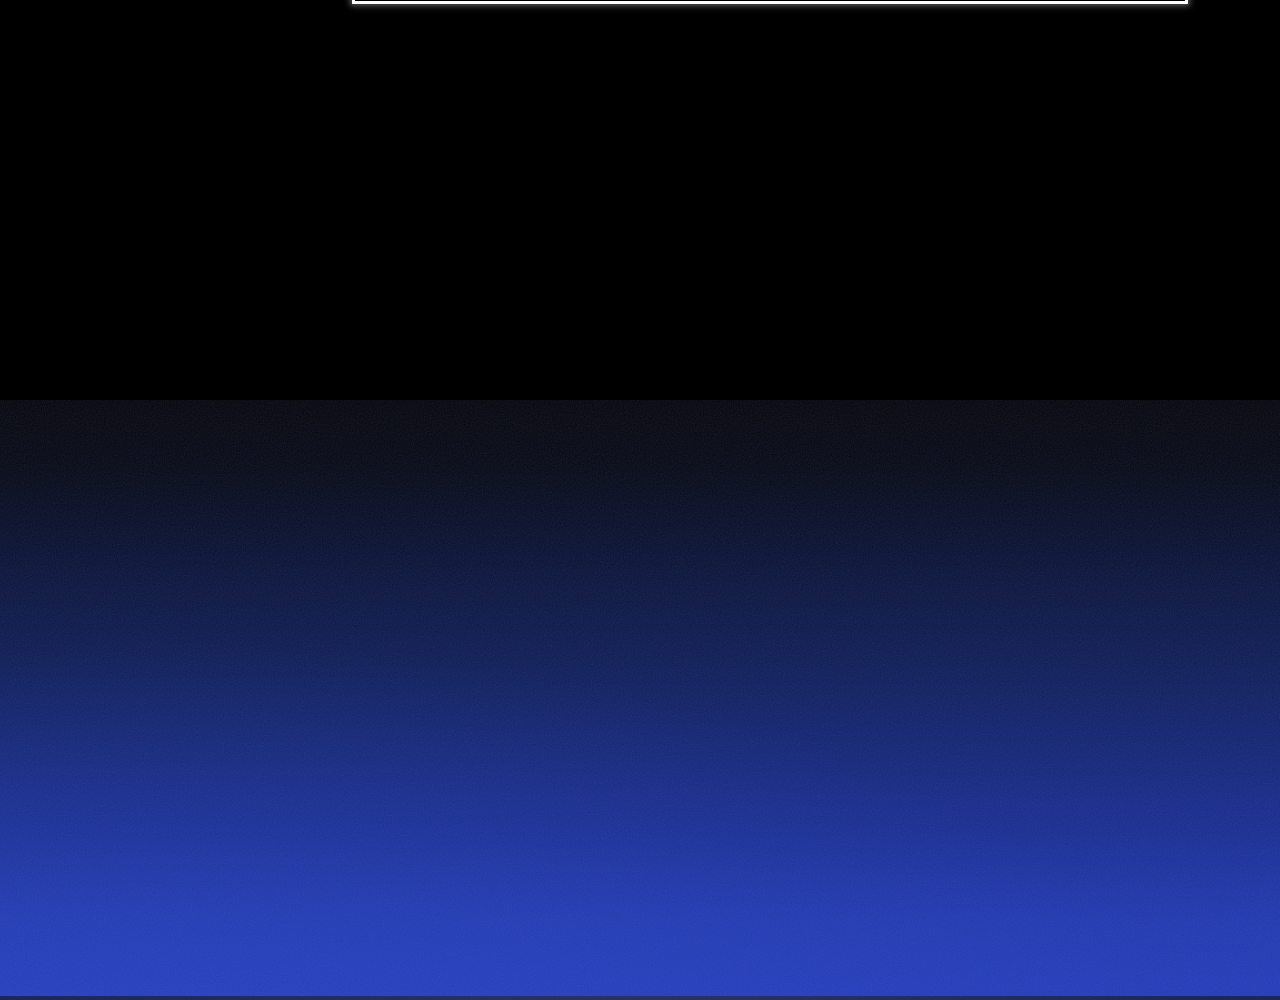 This screenshot has height=1000, width=1280. Describe the element at coordinates (770, 2) in the screenshot. I see `comic-panel-bottom-edge` at that location.